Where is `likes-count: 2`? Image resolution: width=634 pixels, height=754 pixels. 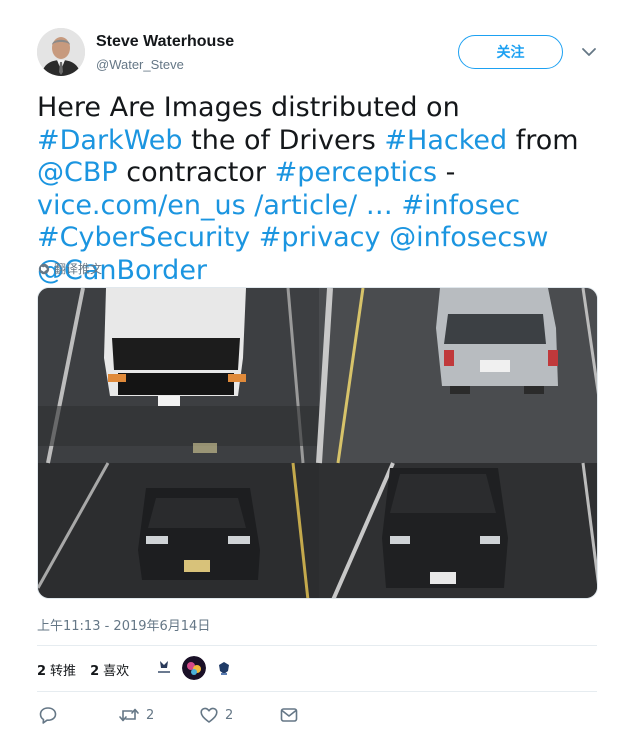
likes-count: 2 is located at coordinates (95, 671).